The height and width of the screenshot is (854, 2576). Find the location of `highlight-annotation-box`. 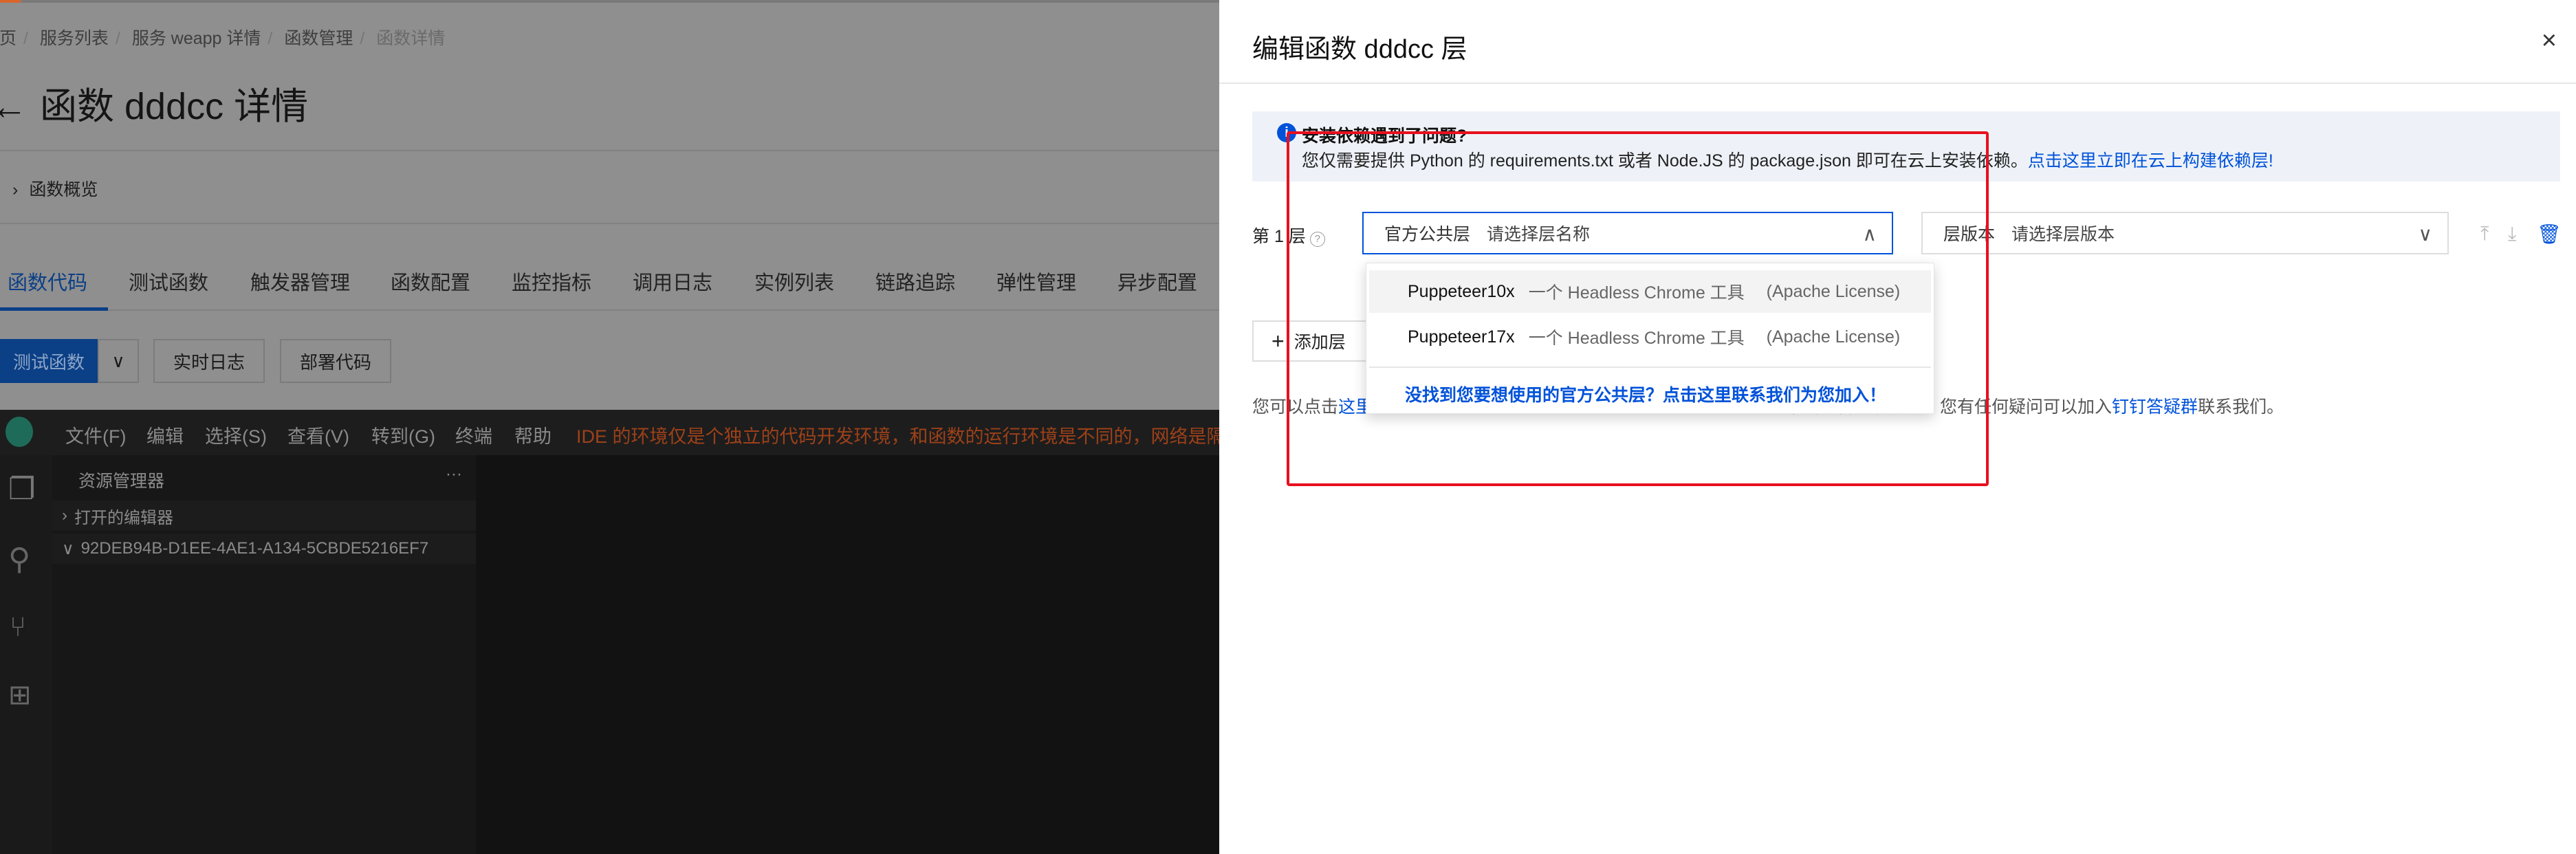

highlight-annotation-box is located at coordinates (1638, 308).